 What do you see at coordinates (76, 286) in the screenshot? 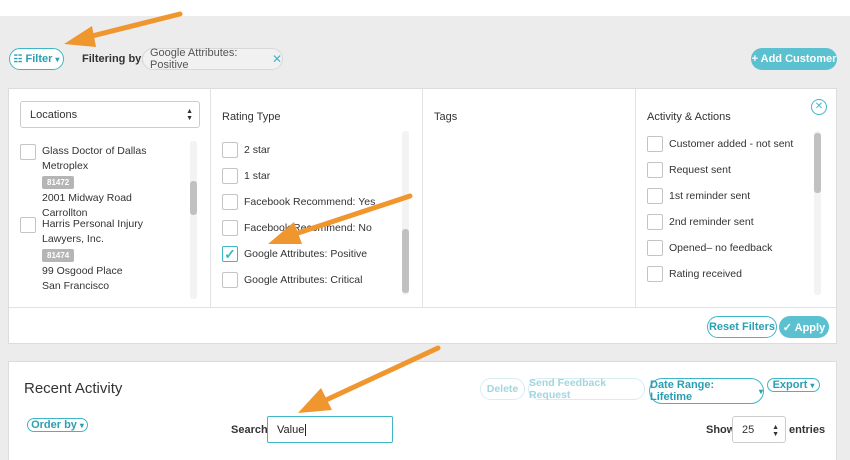
I see `location-city: San Francisco` at bounding box center [76, 286].